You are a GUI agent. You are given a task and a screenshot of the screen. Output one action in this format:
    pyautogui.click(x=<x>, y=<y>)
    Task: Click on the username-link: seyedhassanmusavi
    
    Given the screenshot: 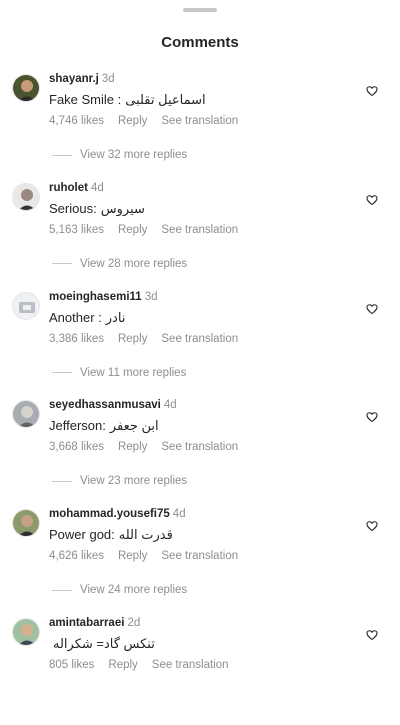 What is the action you would take?
    pyautogui.click(x=105, y=405)
    